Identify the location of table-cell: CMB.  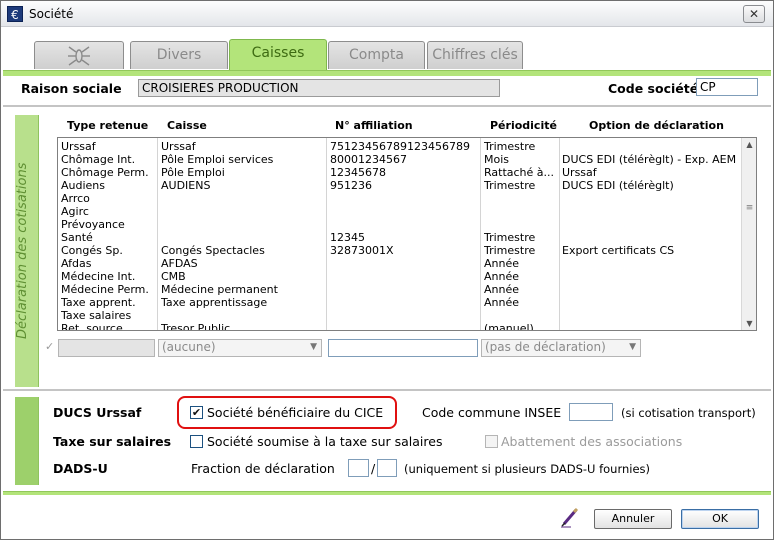
(173, 276).